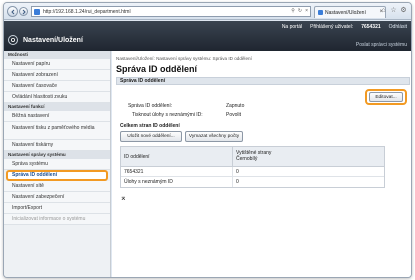 The width and height of the screenshot is (415, 280). I want to click on column-header-department-id: ID oddělení, so click(177, 156).